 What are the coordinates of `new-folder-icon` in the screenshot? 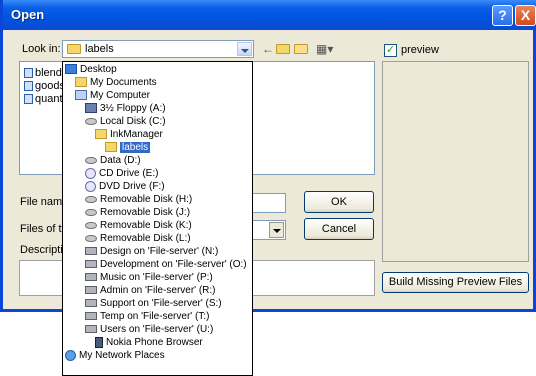 It's located at (301, 48).